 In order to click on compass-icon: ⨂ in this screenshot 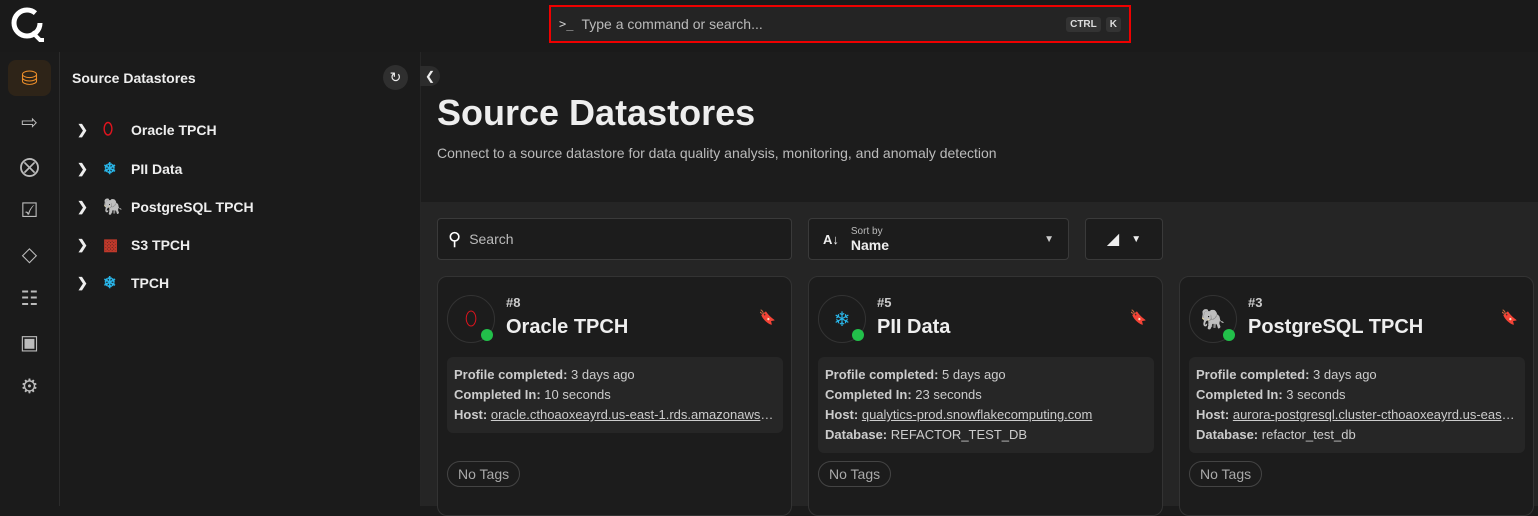, I will do `click(29, 166)`.